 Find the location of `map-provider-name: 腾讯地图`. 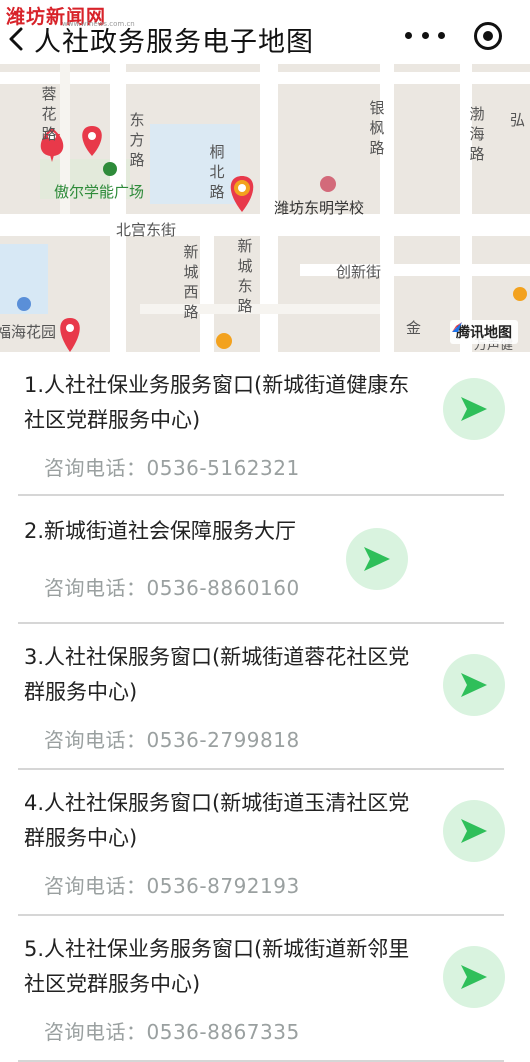

map-provider-name: 腾讯地图 is located at coordinates (484, 333).